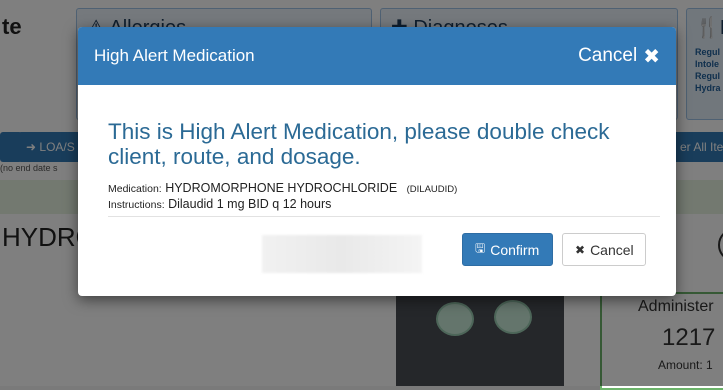 The image size is (723, 390). I want to click on modal-close-button: Cancel ✖, so click(619, 56).